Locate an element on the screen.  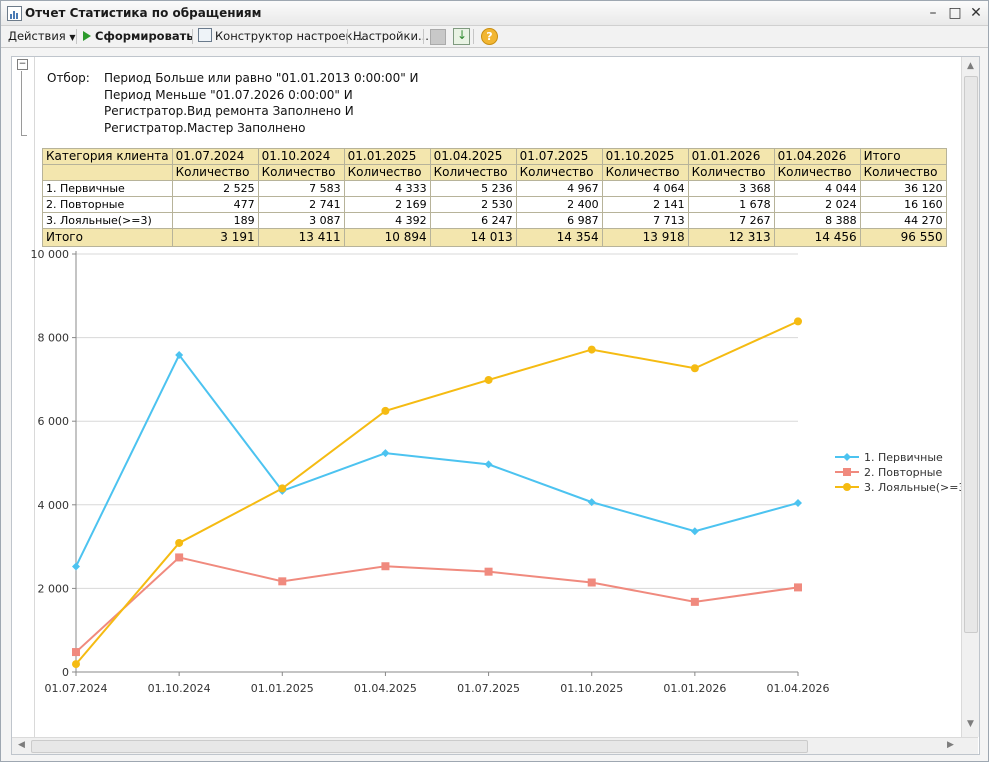
x-tick-label: 01.10.2024 is located at coordinates (179, 688).